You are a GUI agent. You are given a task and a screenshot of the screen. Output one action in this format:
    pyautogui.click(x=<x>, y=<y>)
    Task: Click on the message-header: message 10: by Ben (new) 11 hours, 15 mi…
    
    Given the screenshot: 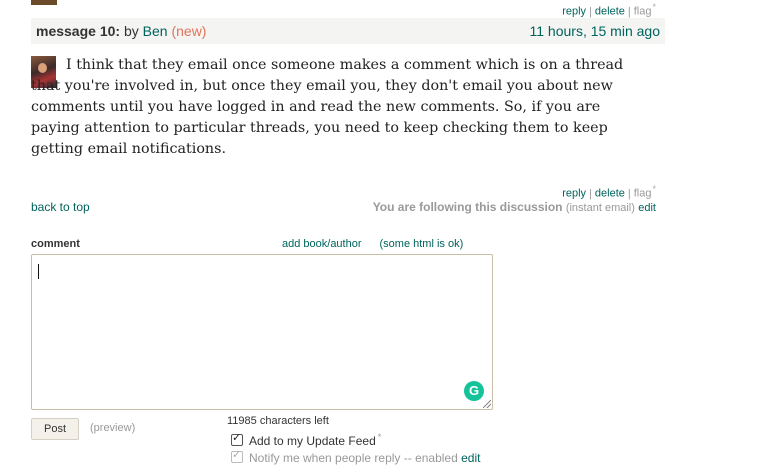 What is the action you would take?
    pyautogui.click(x=348, y=31)
    